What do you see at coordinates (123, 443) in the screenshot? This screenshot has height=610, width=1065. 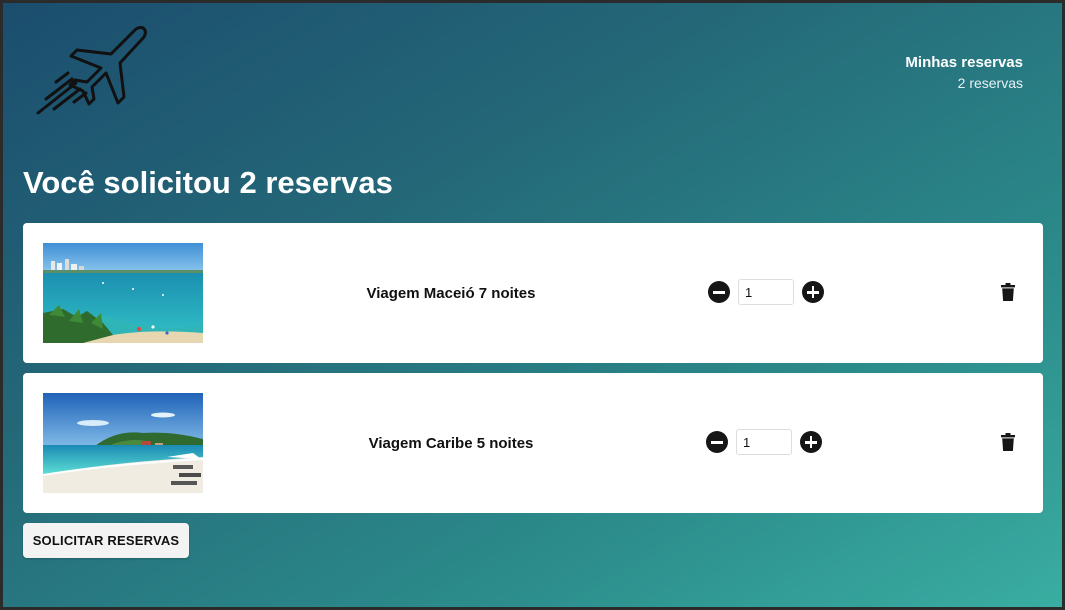 I see `caribe-beach-photo` at bounding box center [123, 443].